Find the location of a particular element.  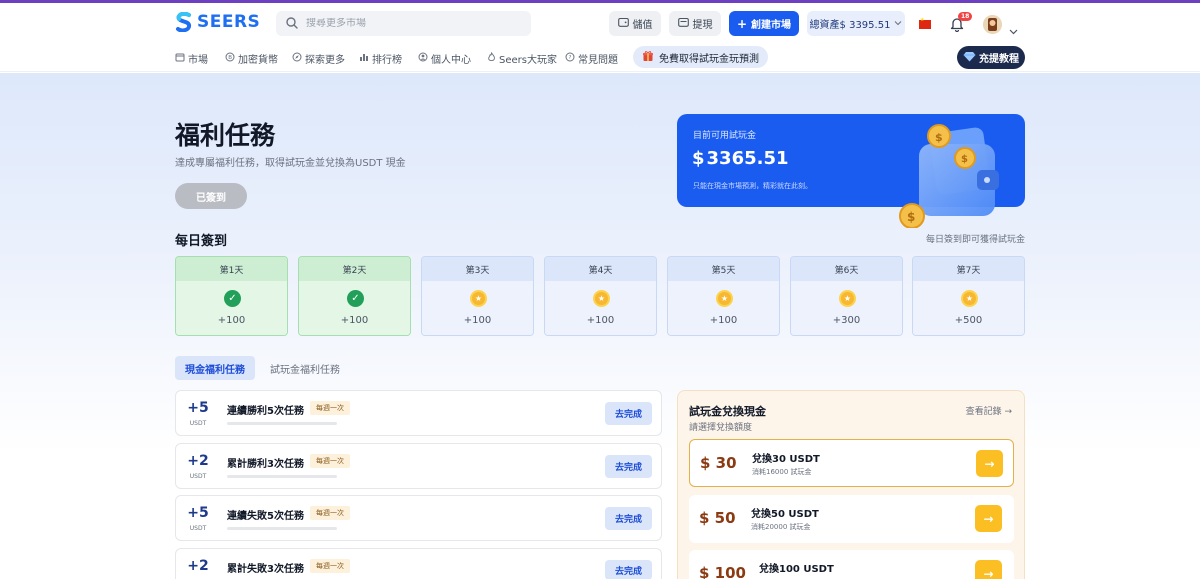

balance-amount: $ 3365.51 is located at coordinates (740, 158).